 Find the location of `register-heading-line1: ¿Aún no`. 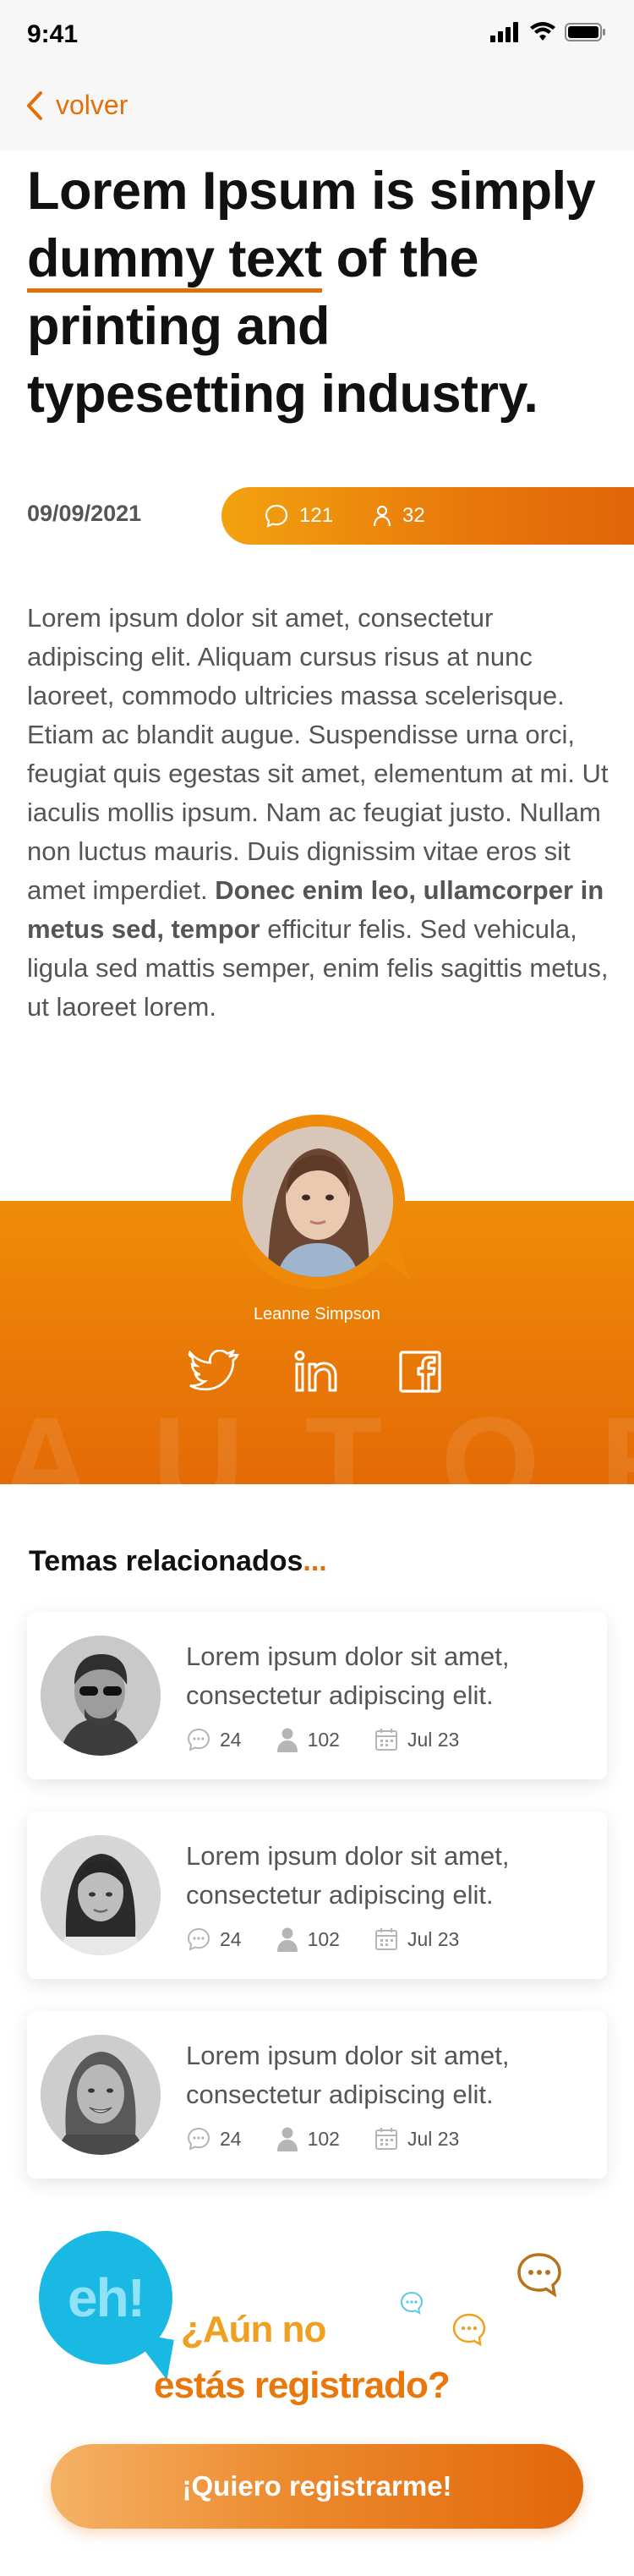

register-heading-line1: ¿Aún no is located at coordinates (253, 2329).